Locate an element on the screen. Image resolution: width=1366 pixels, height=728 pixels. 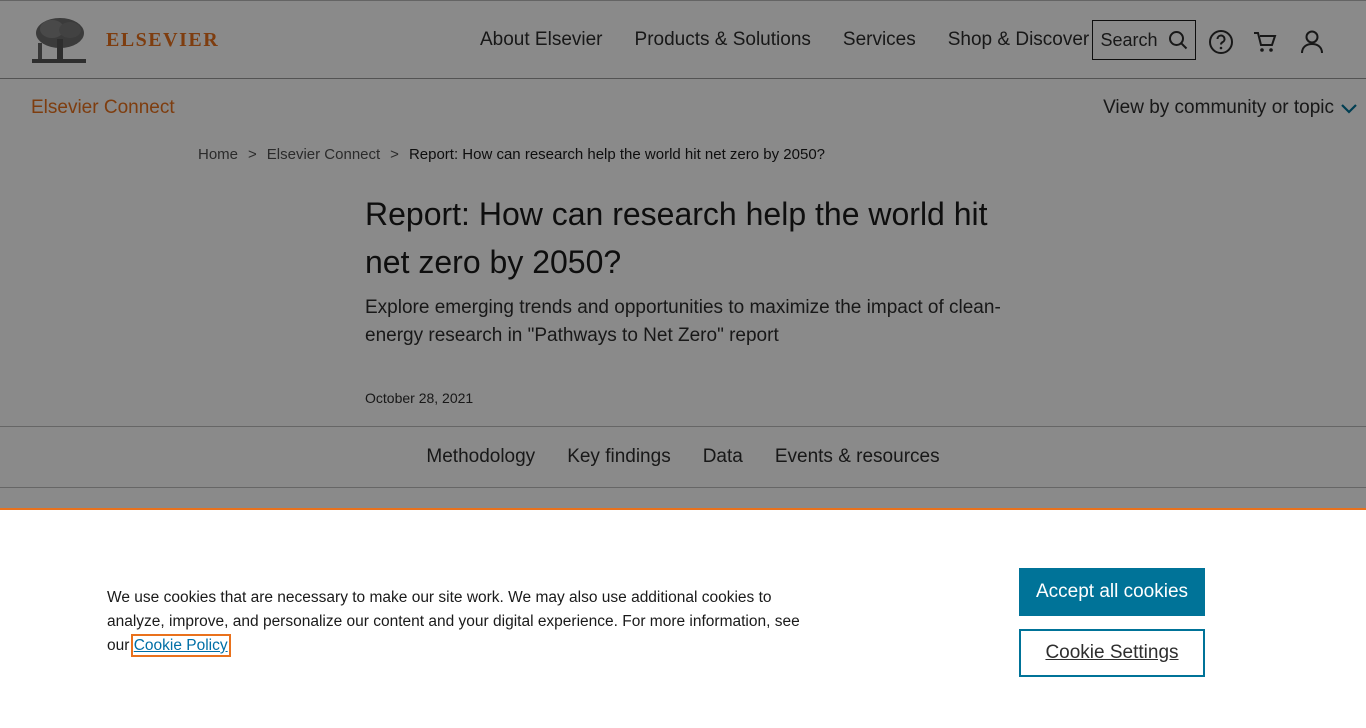
cookie-policy-link: Cookie Policy is located at coordinates (180, 645).